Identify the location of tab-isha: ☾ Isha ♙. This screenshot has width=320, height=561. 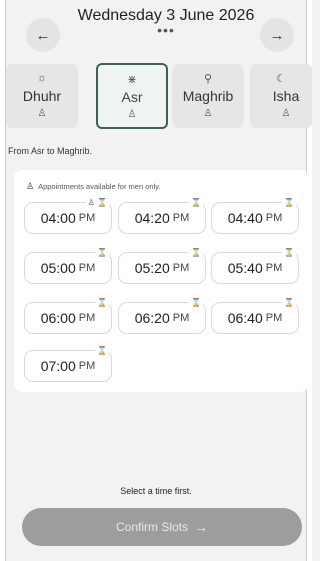
(281, 96).